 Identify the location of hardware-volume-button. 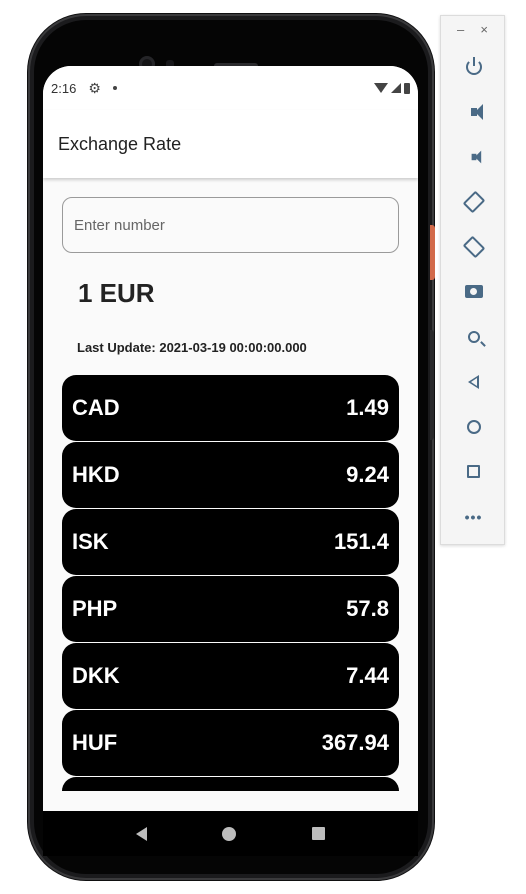
(432, 385).